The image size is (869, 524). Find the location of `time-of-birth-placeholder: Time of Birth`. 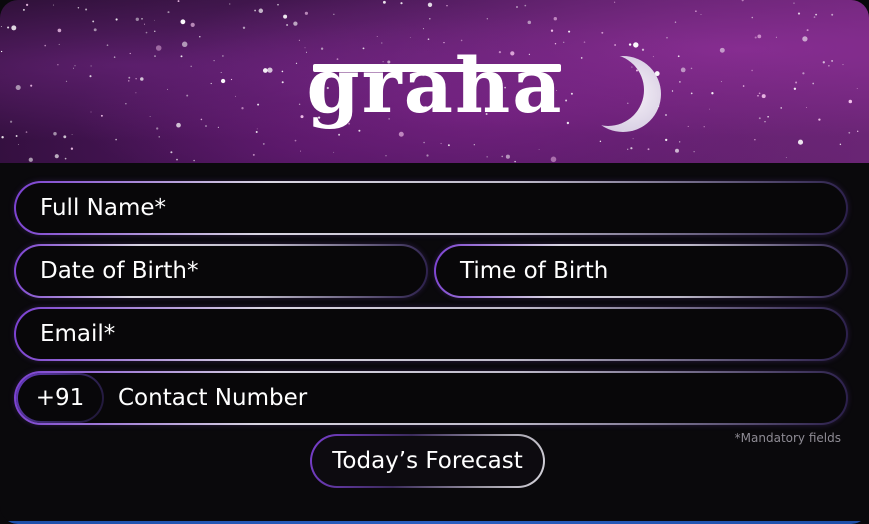

time-of-birth-placeholder: Time of Birth is located at coordinates (534, 271).